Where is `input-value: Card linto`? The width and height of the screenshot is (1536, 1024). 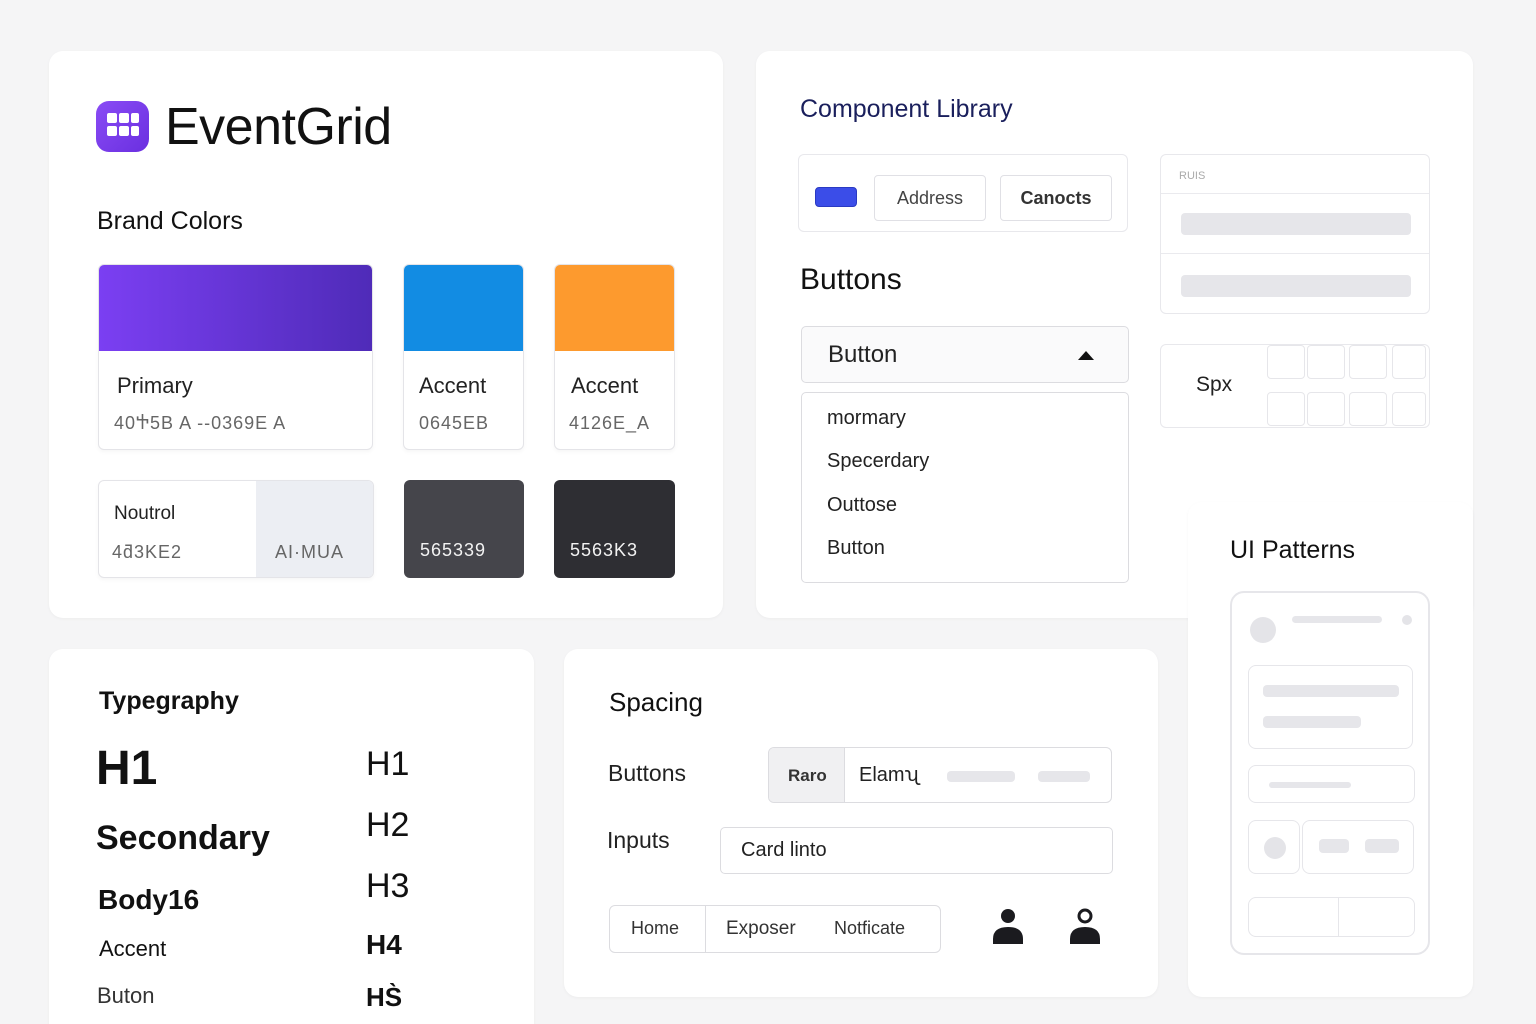
input-value: Card linto is located at coordinates (784, 850).